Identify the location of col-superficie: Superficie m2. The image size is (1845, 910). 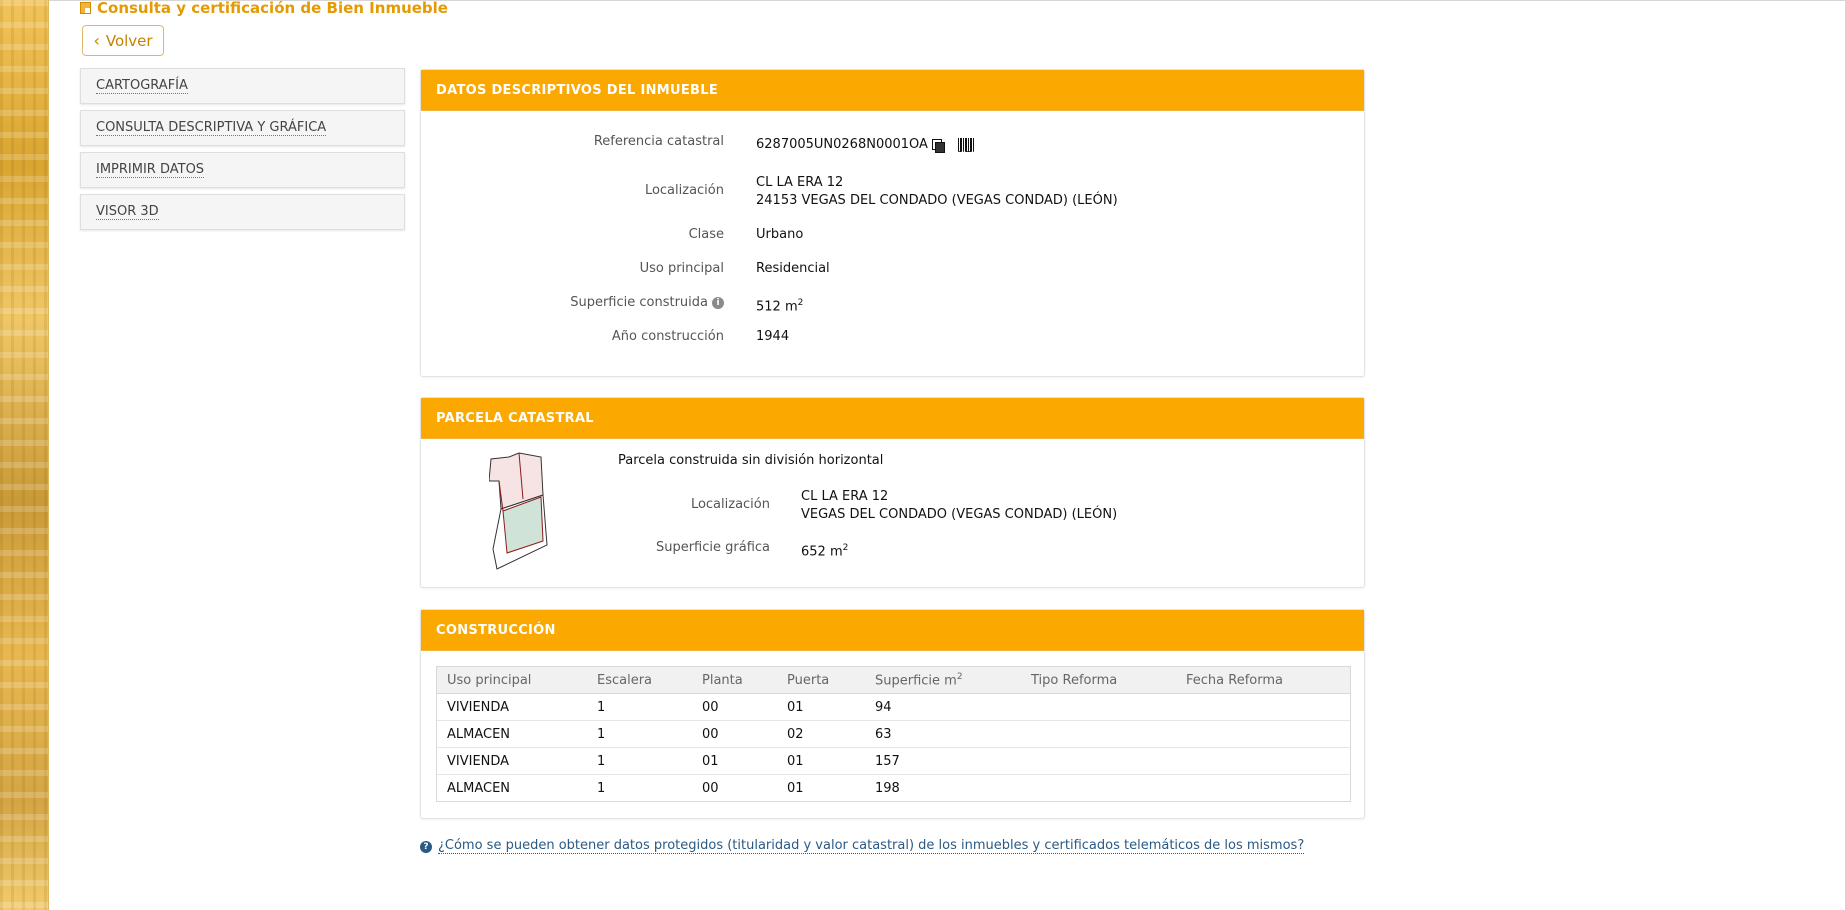
(943, 680).